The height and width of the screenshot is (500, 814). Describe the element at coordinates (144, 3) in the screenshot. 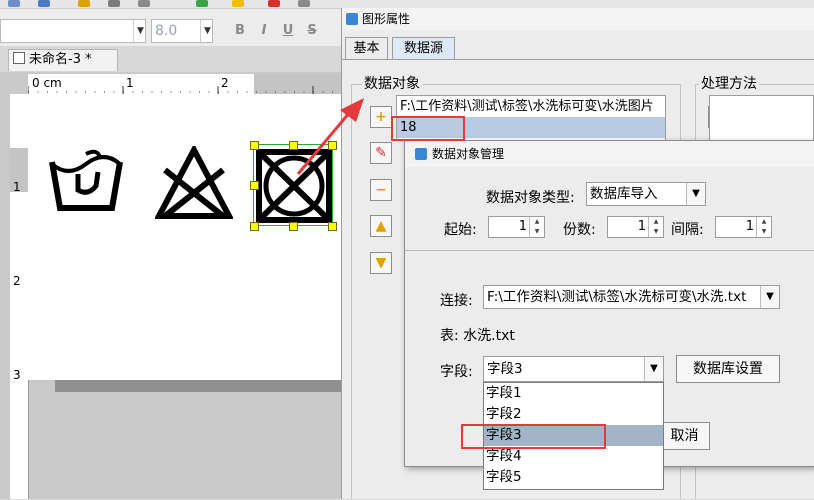

I see `zoom-icon` at that location.